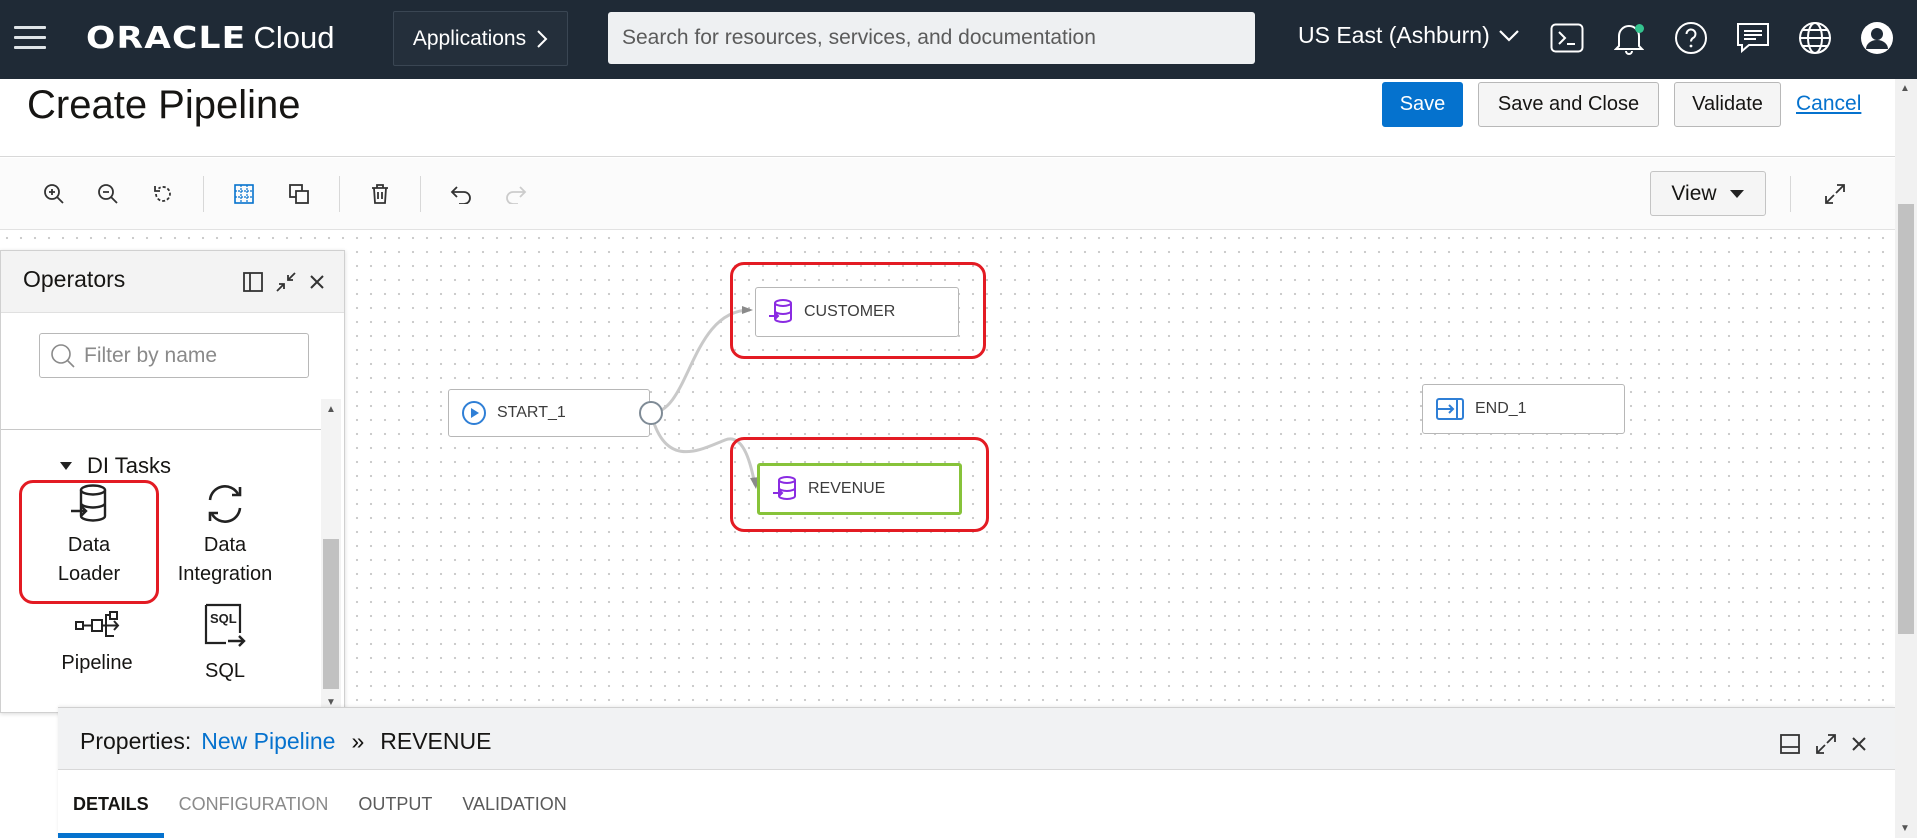 This screenshot has height=838, width=1917. I want to click on tab-details: DETAILS, so click(111, 804).